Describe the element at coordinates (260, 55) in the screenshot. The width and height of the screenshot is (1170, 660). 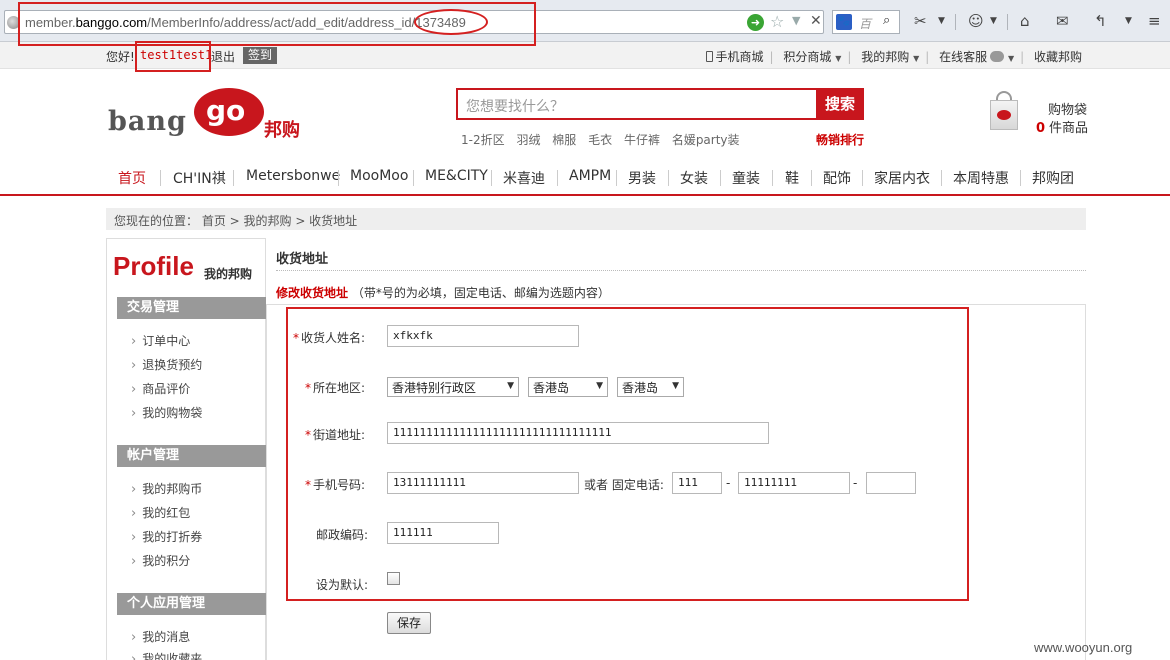
I see `signin-button: 签到` at that location.